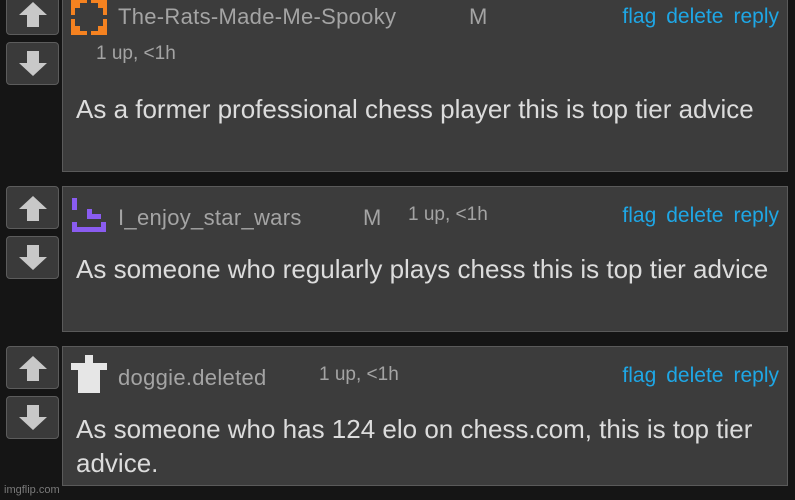 Image resolution: width=795 pixels, height=500 pixels. I want to click on white-grave-cross-icon, so click(89, 373).